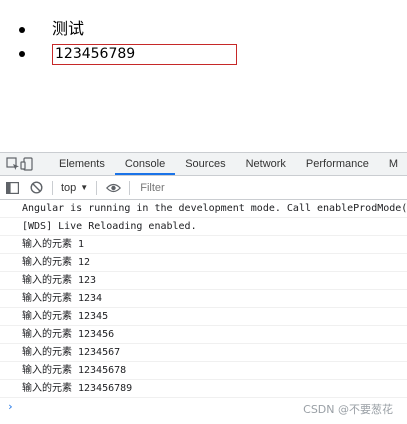 The image size is (407, 424). I want to click on console-message: 输入的元素 12, so click(203, 263).